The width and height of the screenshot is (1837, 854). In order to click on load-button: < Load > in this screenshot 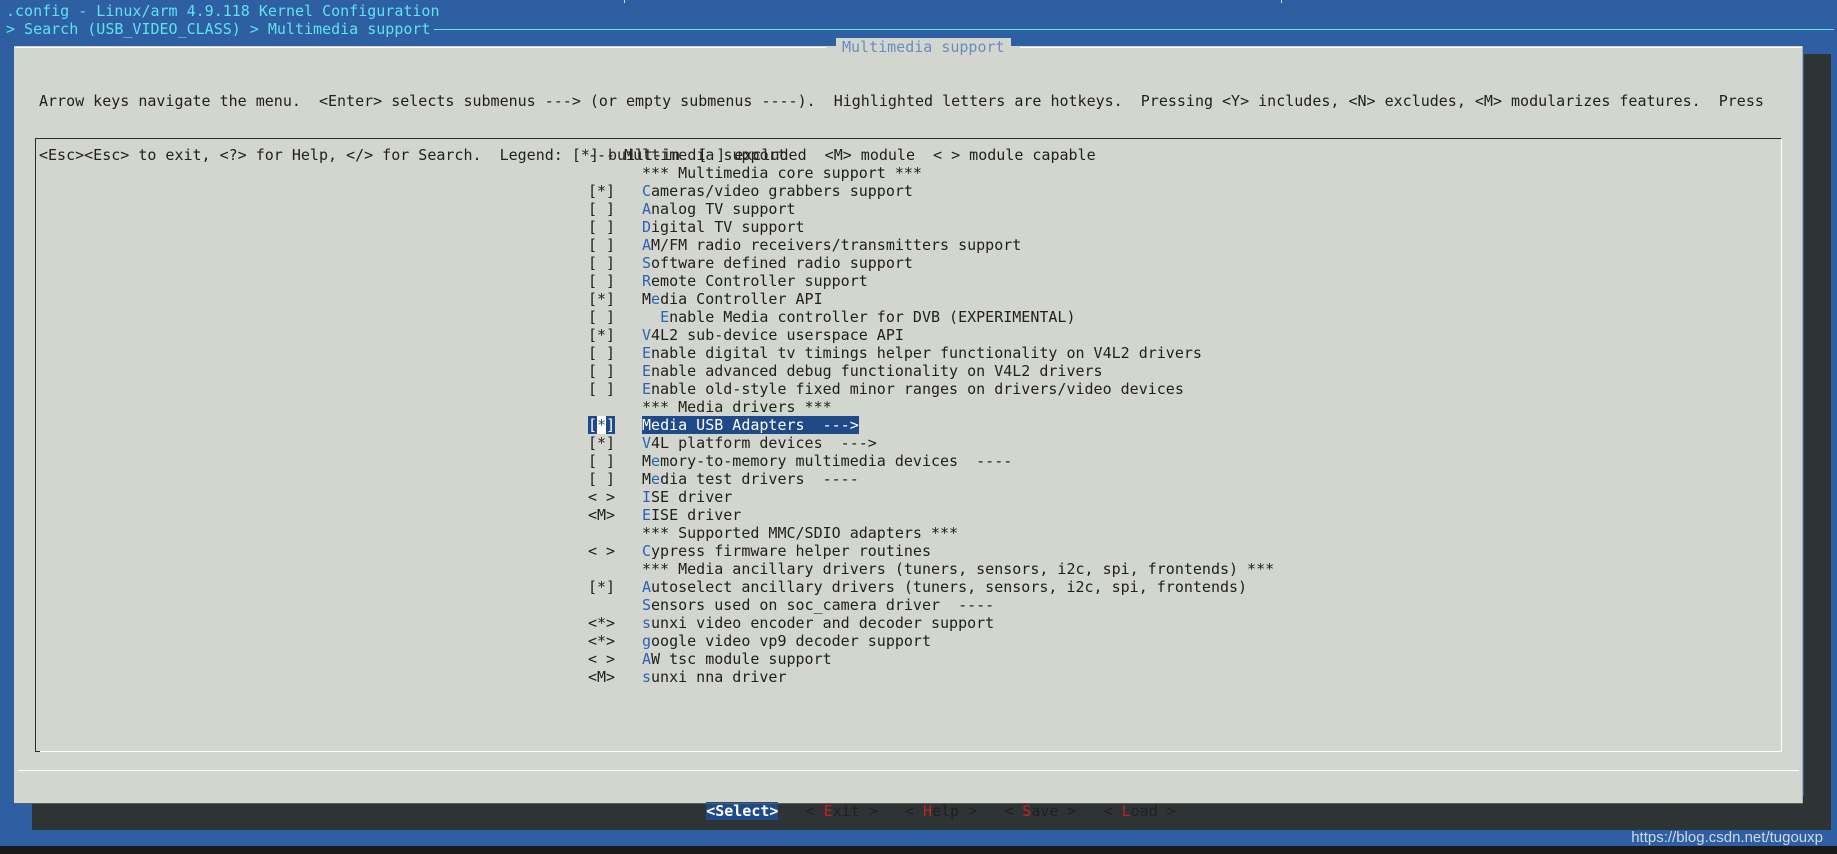, I will do `click(1140, 811)`.